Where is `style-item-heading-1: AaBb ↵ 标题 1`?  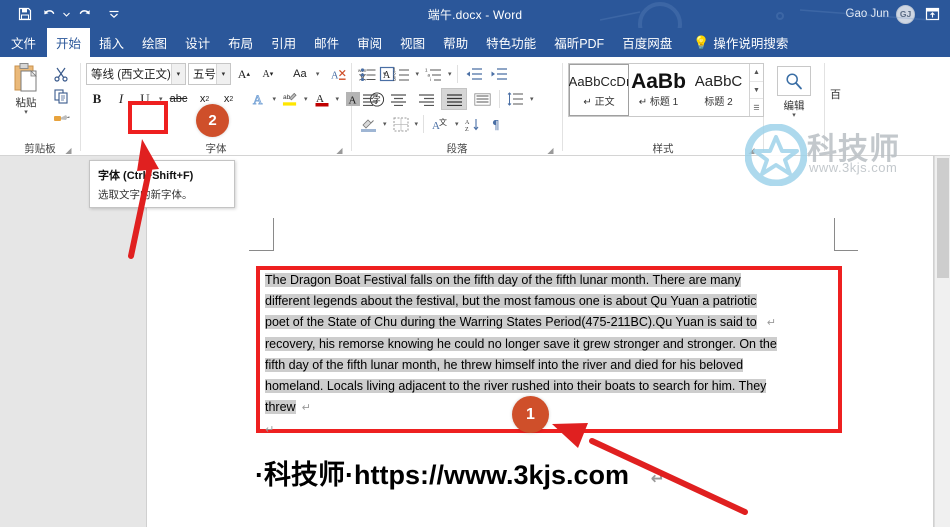
style-item-heading-1: AaBb ↵ 标题 1 is located at coordinates (659, 90).